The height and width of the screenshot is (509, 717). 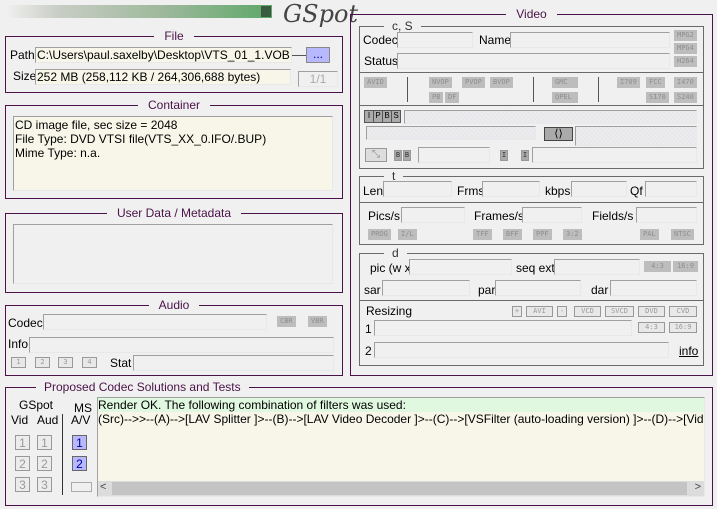 I want to click on video-codec-field, so click(x=435, y=40).